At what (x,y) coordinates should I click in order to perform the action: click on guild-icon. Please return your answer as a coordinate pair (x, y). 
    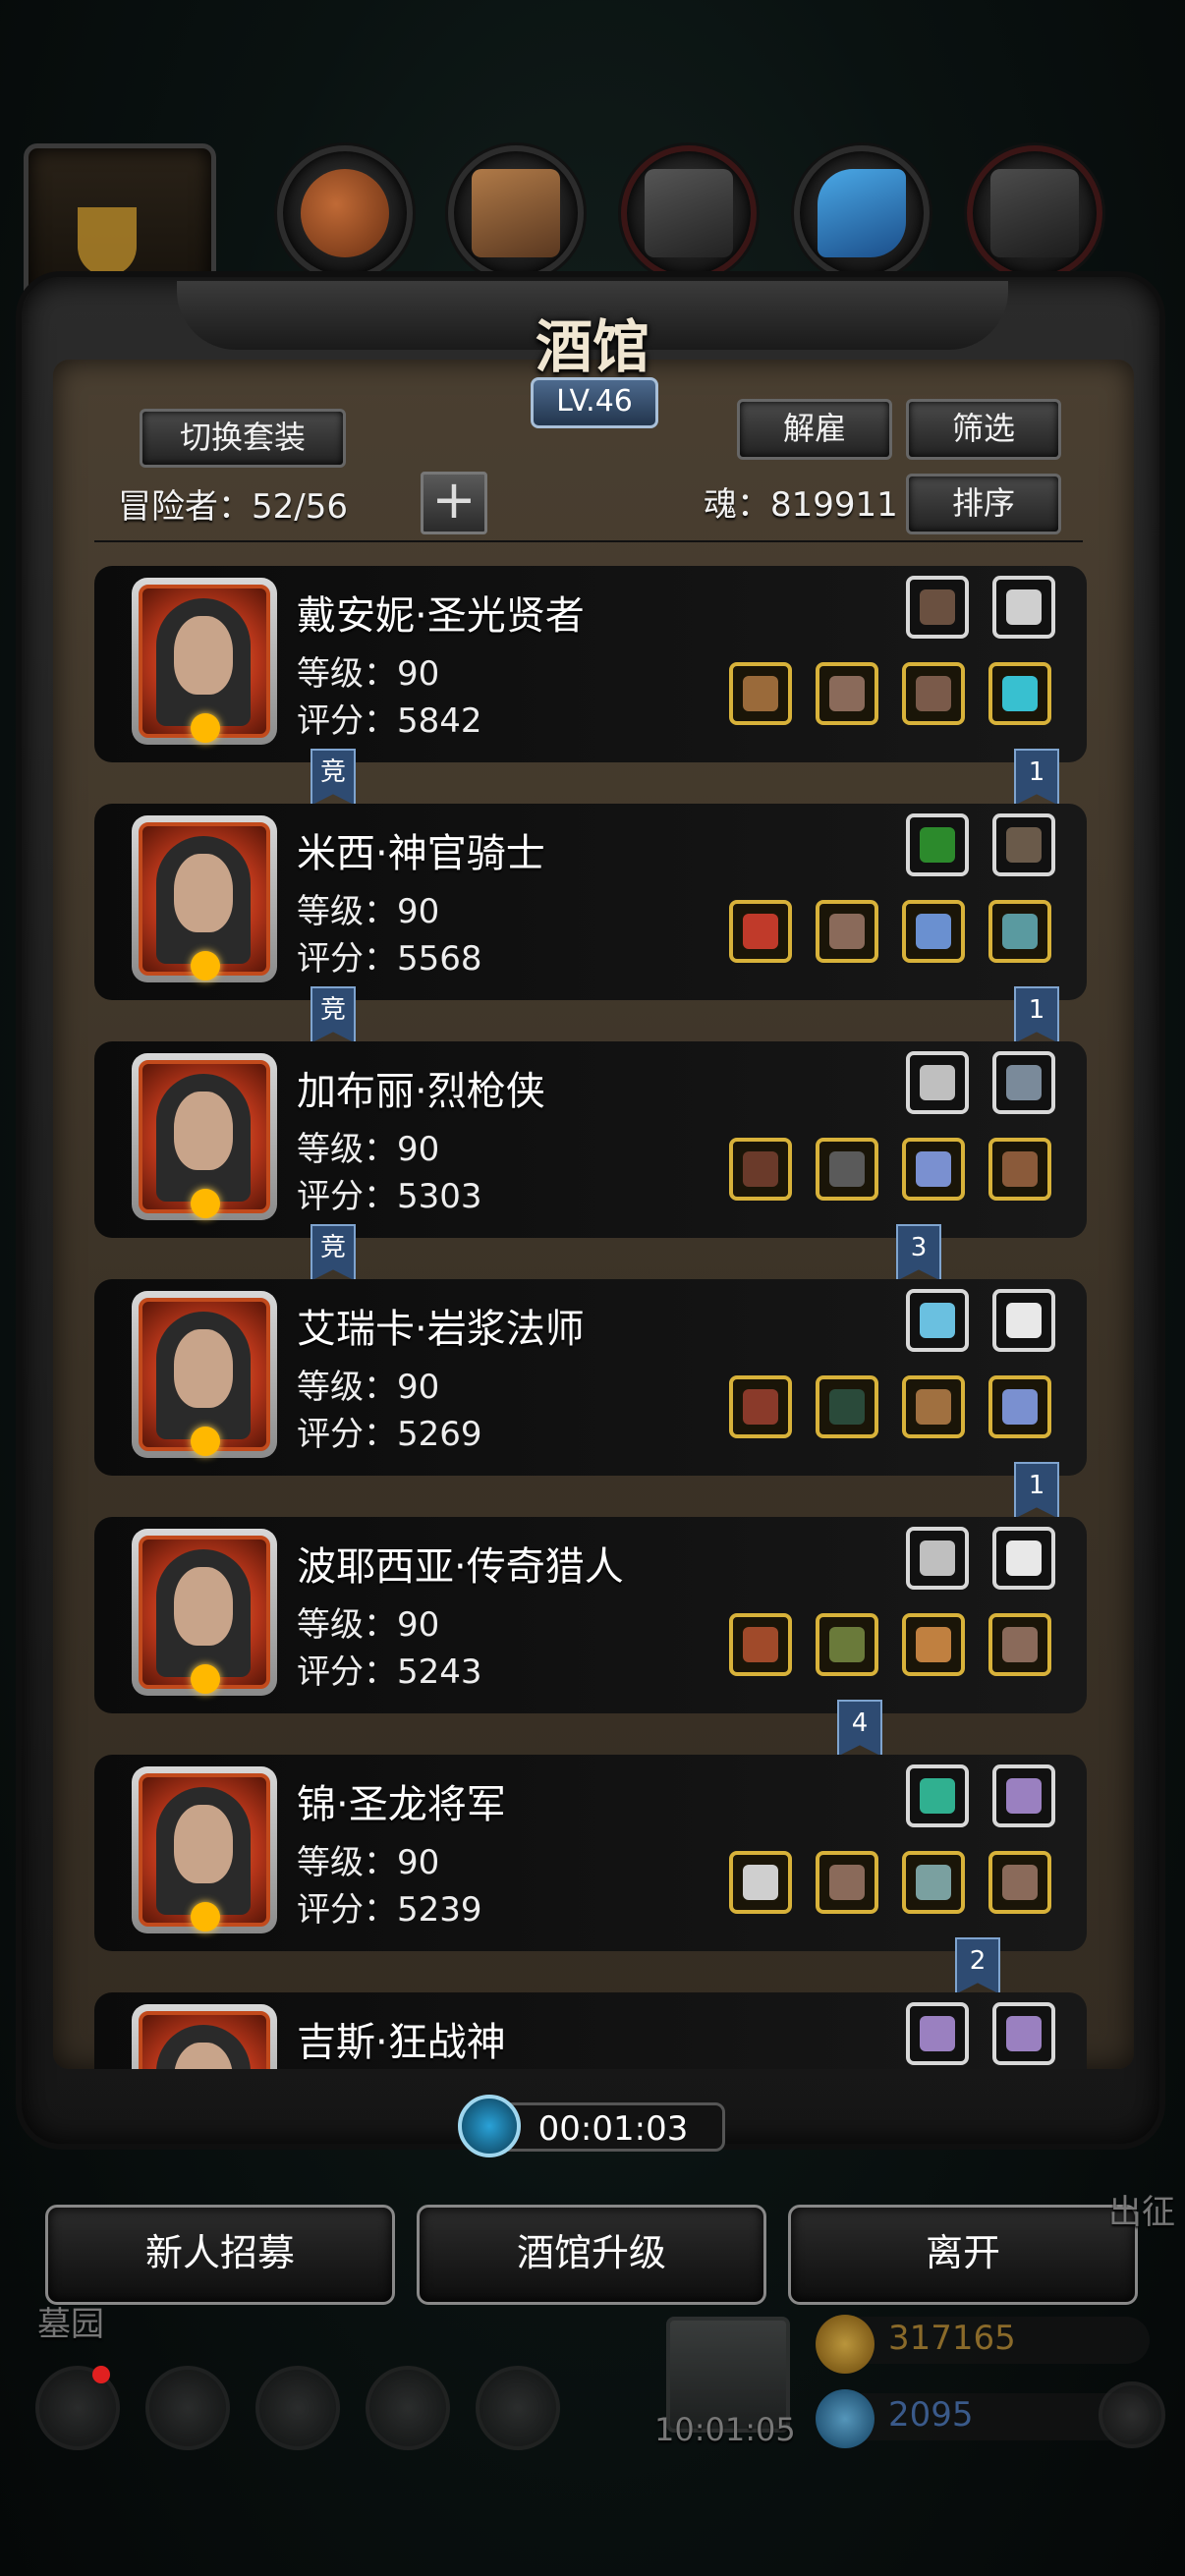
    Looking at the image, I should click on (297, 2408).